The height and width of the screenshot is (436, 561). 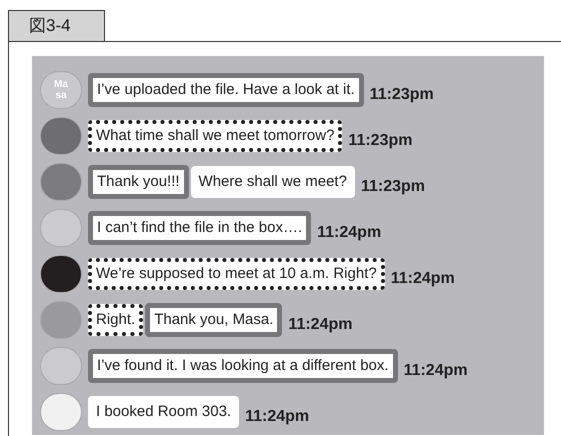 I want to click on message-text: We’re supposed to meet at 10 a.m. Right?, so click(x=236, y=274).